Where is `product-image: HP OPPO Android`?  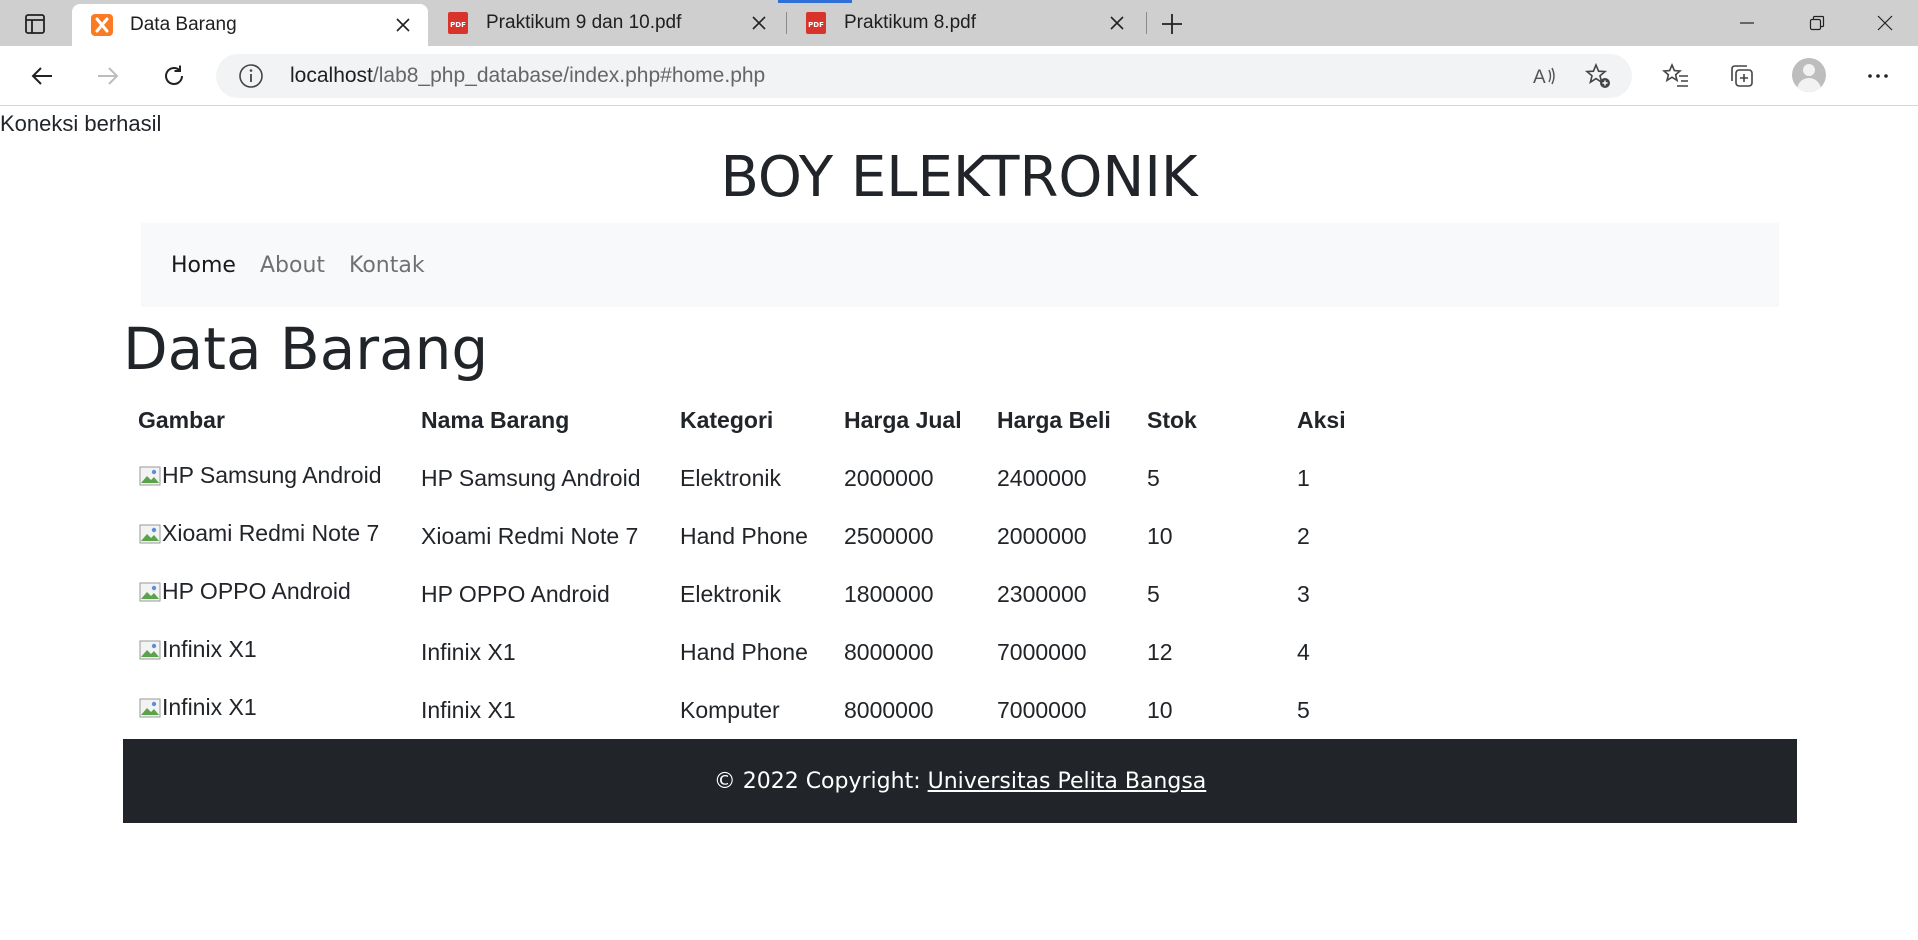 product-image: HP OPPO Android is located at coordinates (244, 591).